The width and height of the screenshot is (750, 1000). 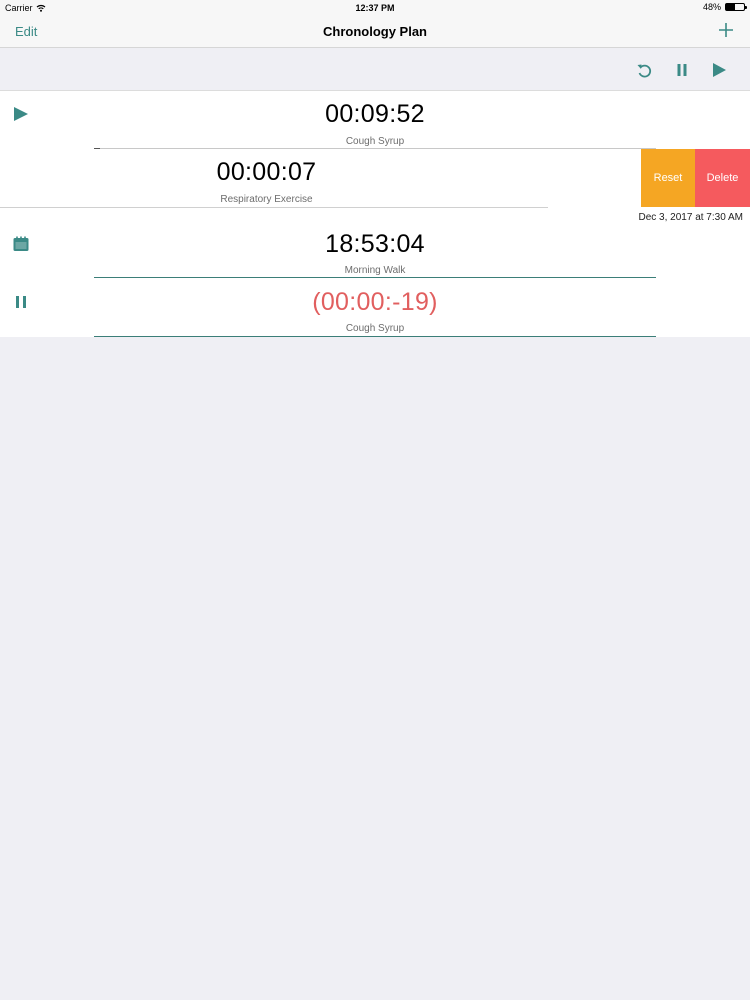 I want to click on pause-icon, so click(x=682, y=70).